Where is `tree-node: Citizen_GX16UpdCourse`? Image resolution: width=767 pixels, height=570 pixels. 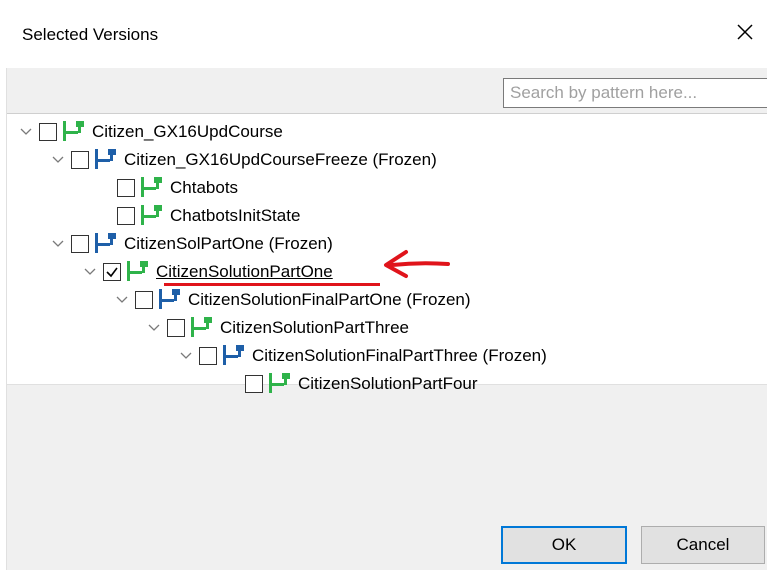 tree-node: Citizen_GX16UpdCourse is located at coordinates (148, 132).